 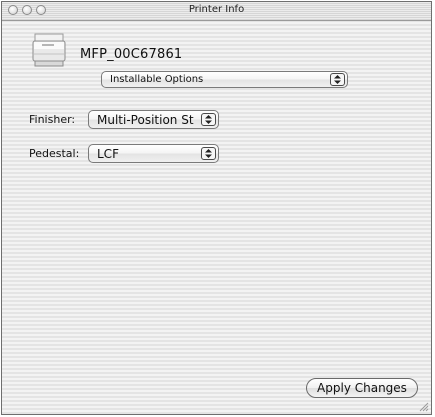 I want to click on apply-changes-button: Apply Changes, so click(x=362, y=388).